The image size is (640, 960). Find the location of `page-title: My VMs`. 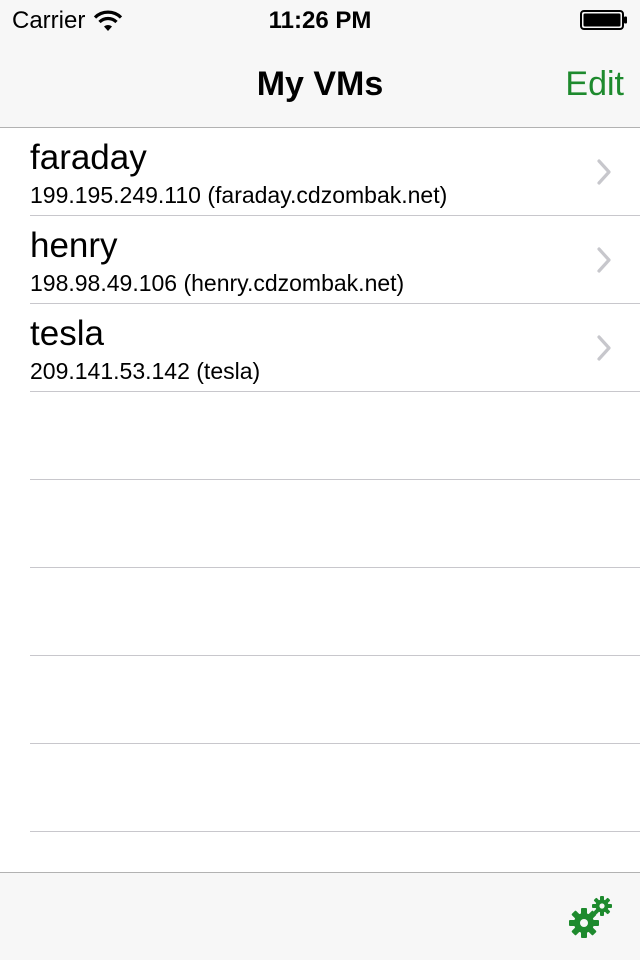

page-title: My VMs is located at coordinates (320, 84).